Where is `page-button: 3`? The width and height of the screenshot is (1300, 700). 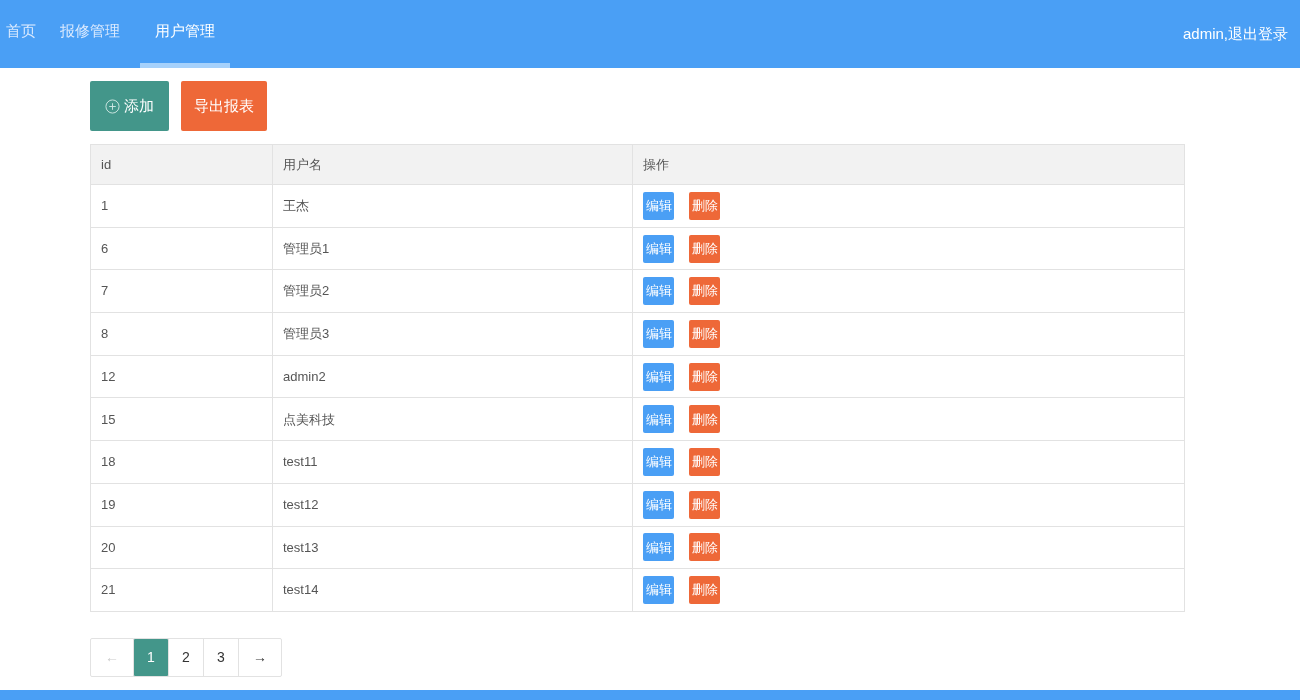 page-button: 3 is located at coordinates (221, 657).